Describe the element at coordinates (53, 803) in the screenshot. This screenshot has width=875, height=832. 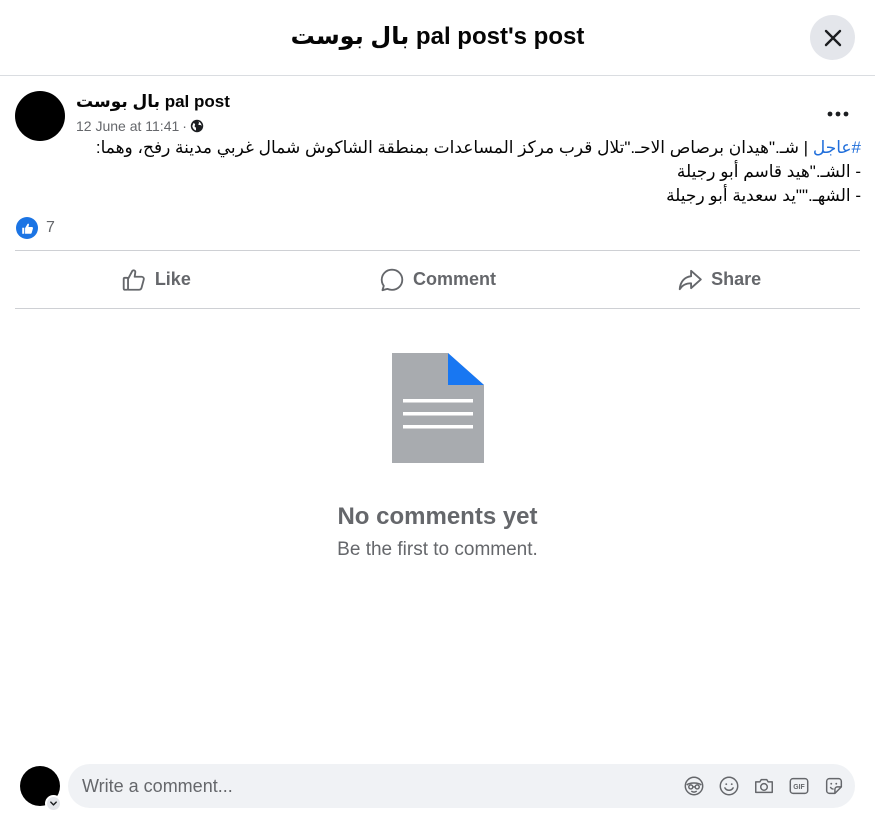
I see `chevron-down-icon` at that location.